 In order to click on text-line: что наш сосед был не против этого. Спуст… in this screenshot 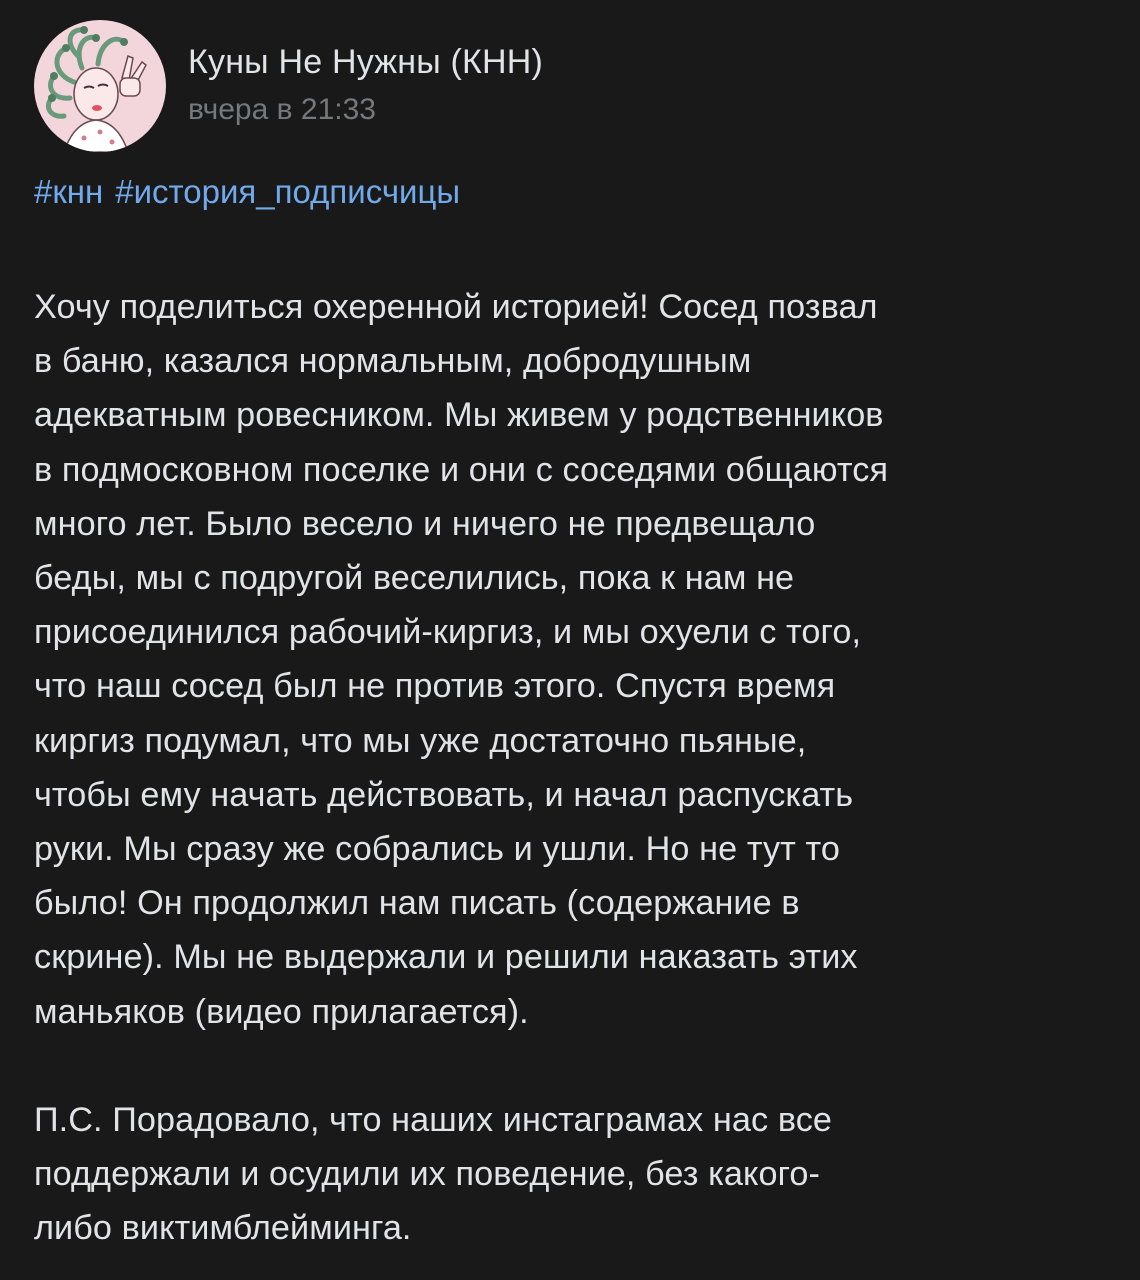, I will do `click(435, 686)`.